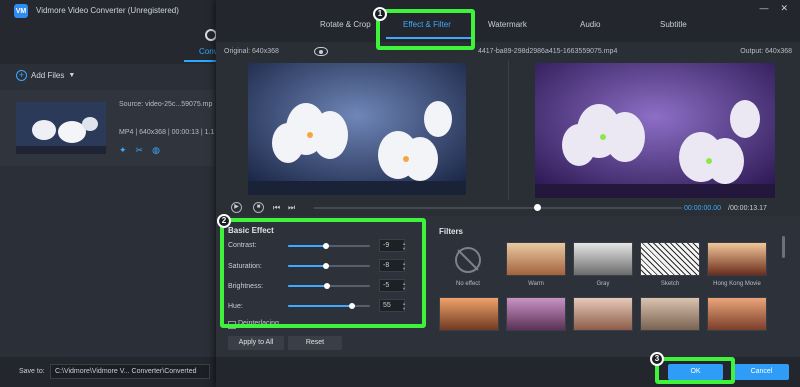  Describe the element at coordinates (380, 14) in the screenshot. I see `callout-badge-1: 1` at that location.